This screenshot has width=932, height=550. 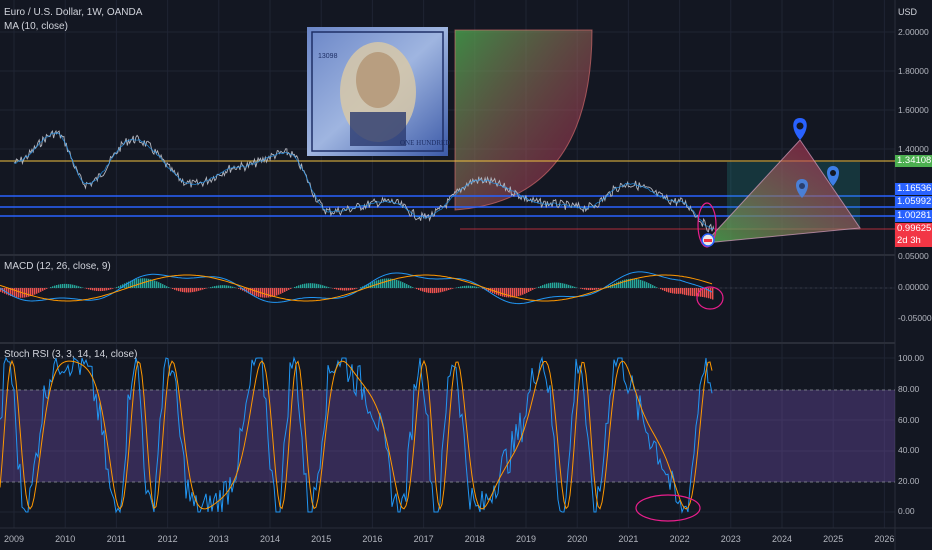 What do you see at coordinates (57, 266) in the screenshot?
I see `macd-indicator-label: MACD (12, 26, close, 9)` at bounding box center [57, 266].